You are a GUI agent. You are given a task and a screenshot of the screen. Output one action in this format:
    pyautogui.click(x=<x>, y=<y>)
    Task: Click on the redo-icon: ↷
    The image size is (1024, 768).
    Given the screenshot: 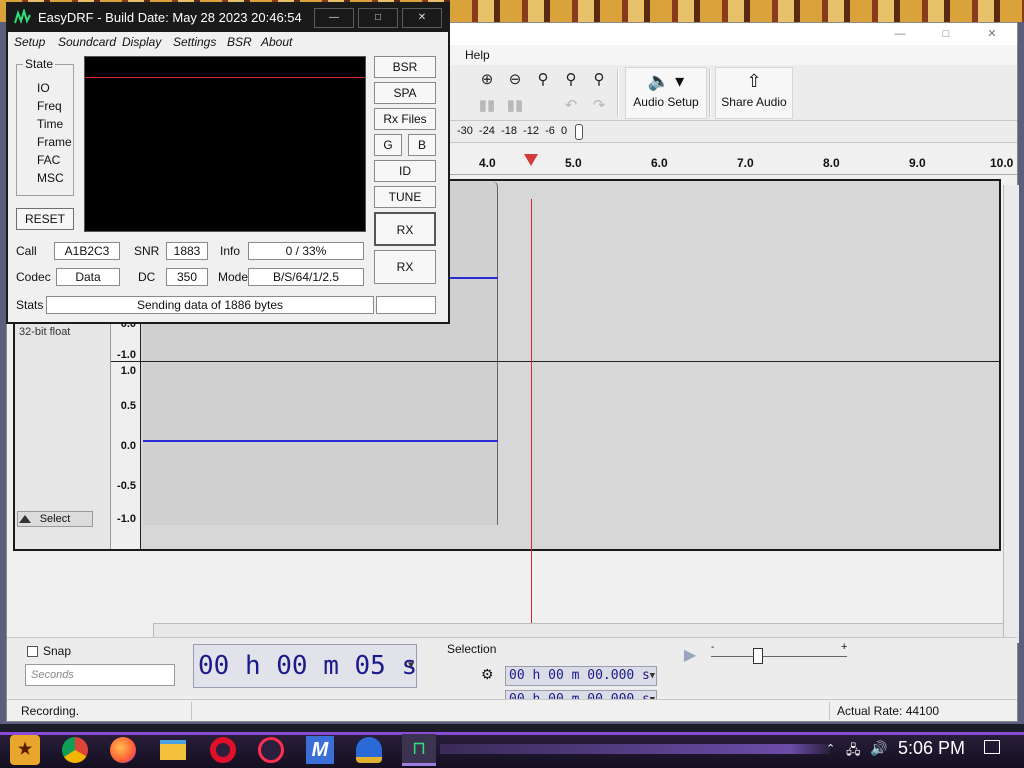 What is the action you would take?
    pyautogui.click(x=599, y=106)
    